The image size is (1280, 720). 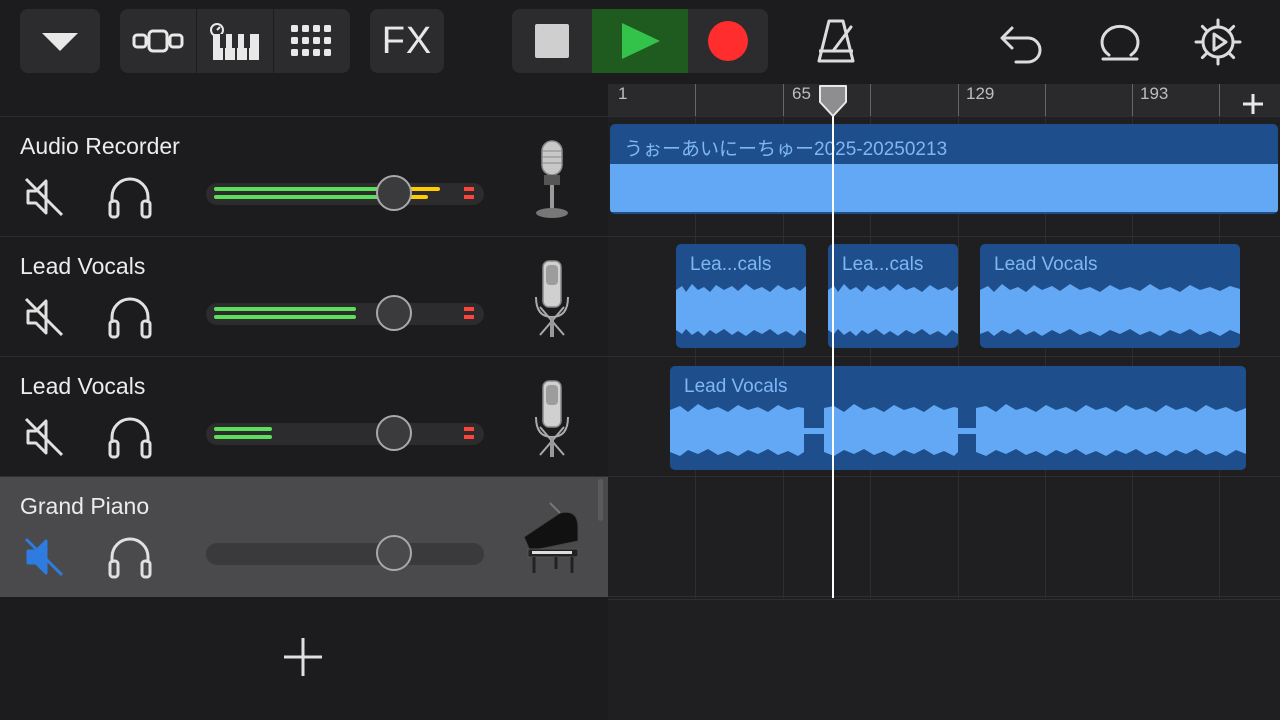 I want to click on microphone-icon, so click(x=552, y=179).